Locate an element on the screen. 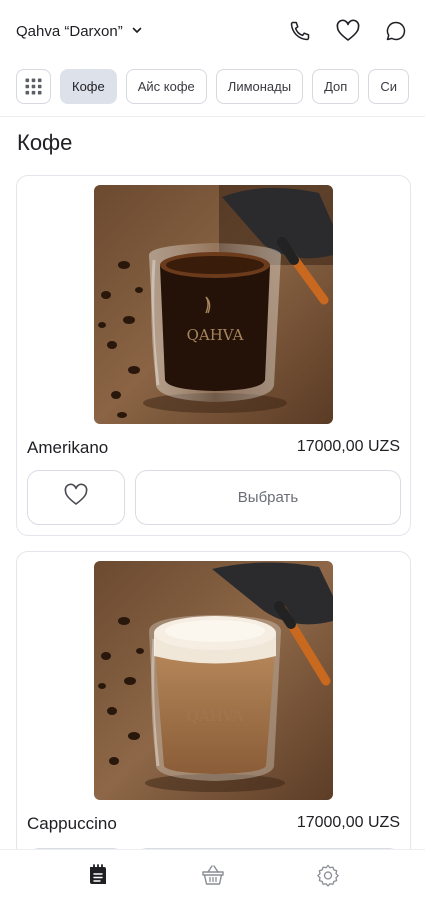  tab-coffee: Кофе is located at coordinates (88, 86).